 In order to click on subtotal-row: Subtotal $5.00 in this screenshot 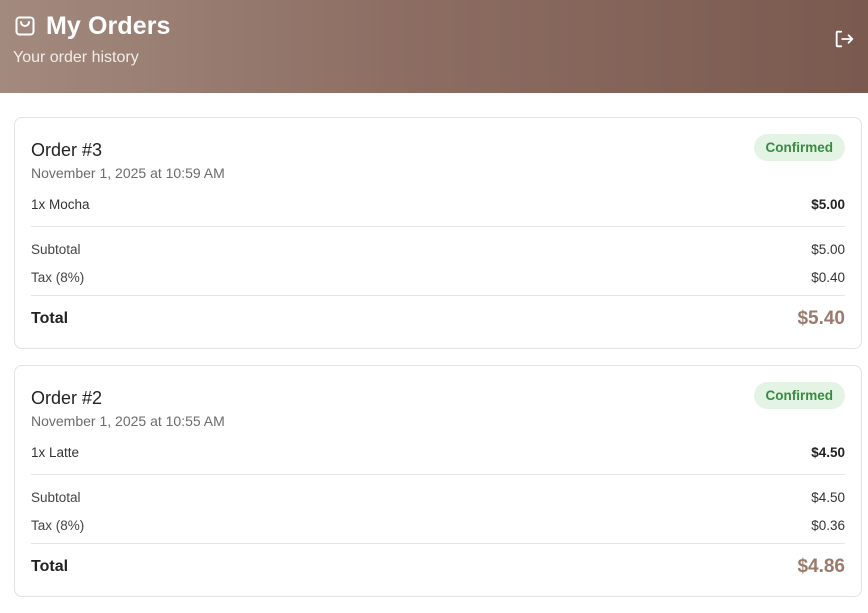, I will do `click(438, 250)`.